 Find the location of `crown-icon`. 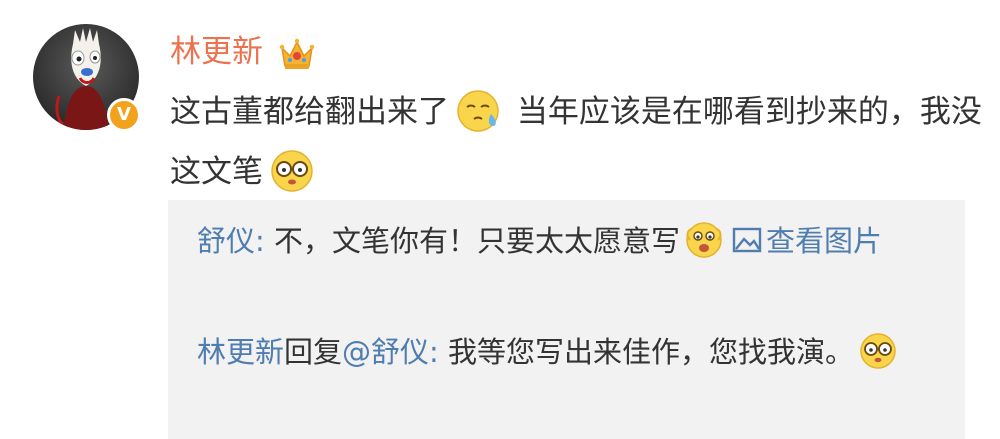

crown-icon is located at coordinates (297, 53).